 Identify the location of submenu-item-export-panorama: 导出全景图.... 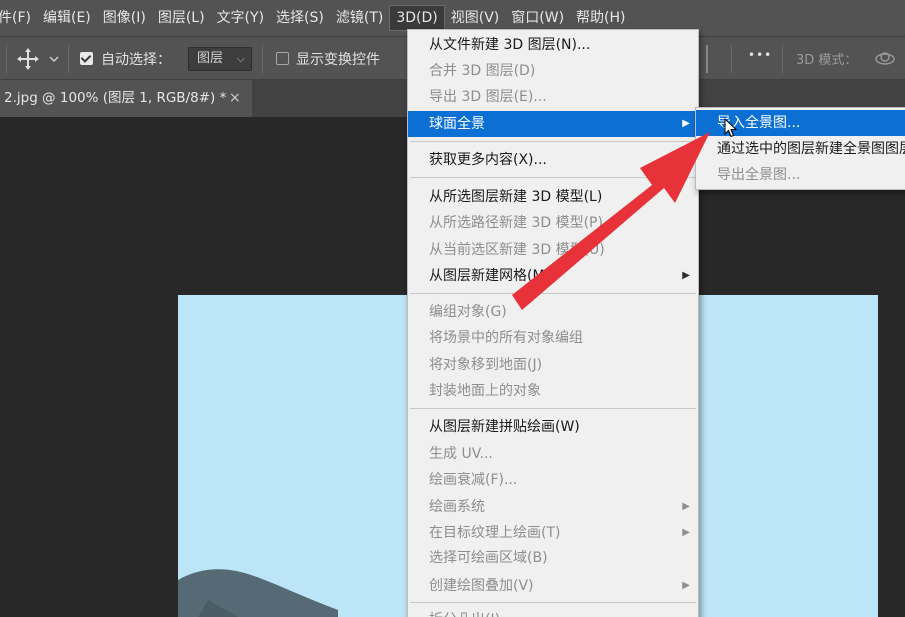
(759, 175).